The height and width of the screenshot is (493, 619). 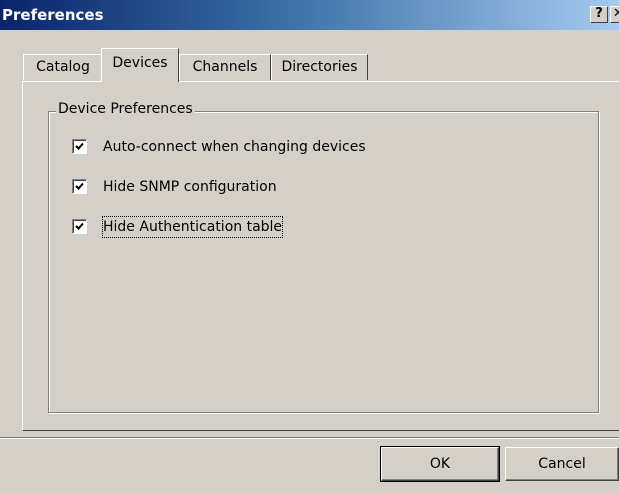 What do you see at coordinates (440, 464) in the screenshot?
I see `ok-button: OK` at bounding box center [440, 464].